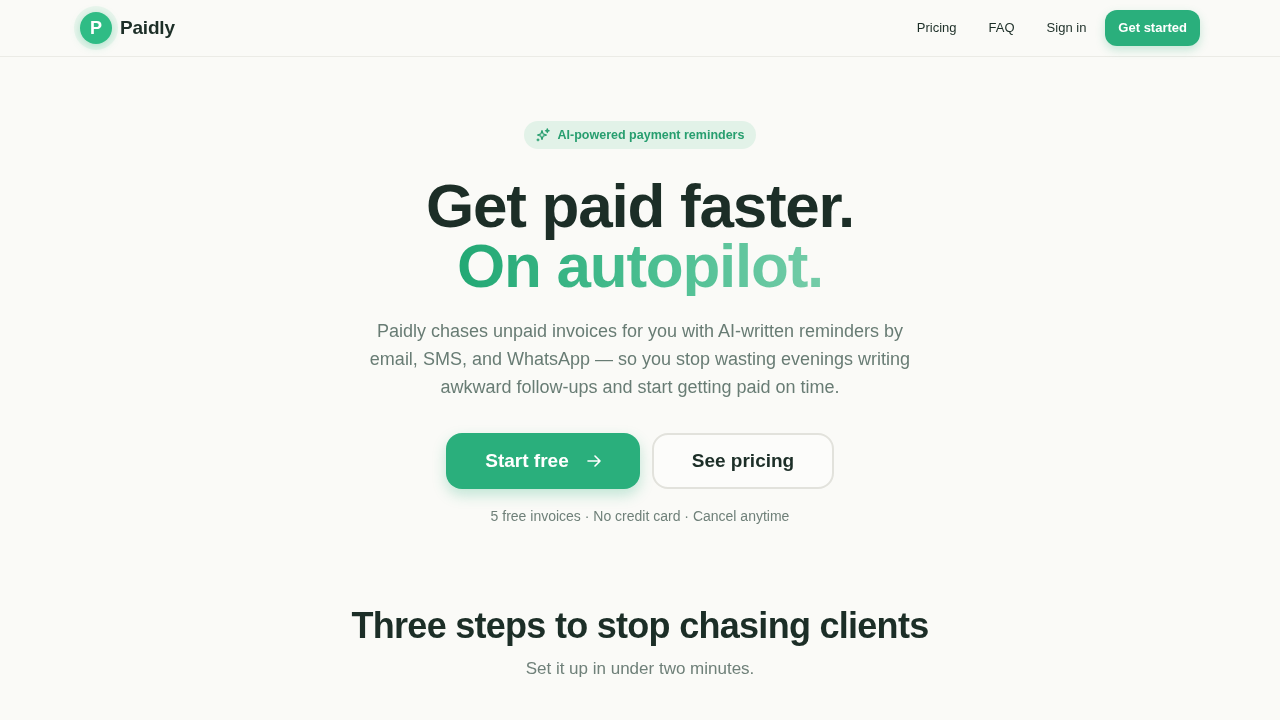 This screenshot has width=1280, height=720. What do you see at coordinates (147, 28) in the screenshot?
I see `brand-name: Paidly` at bounding box center [147, 28].